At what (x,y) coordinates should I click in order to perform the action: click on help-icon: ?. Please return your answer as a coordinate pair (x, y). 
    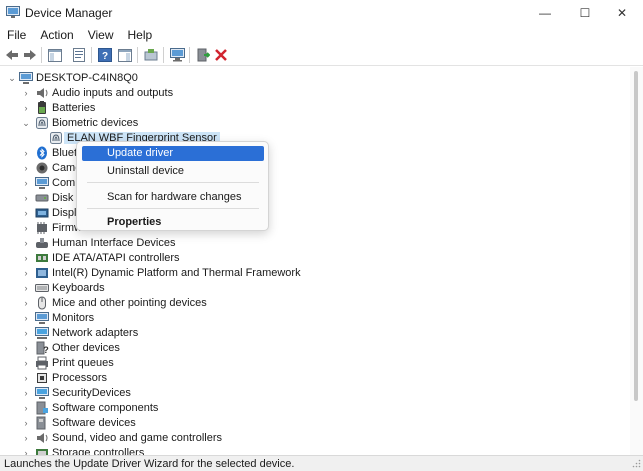
    Looking at the image, I should click on (105, 55).